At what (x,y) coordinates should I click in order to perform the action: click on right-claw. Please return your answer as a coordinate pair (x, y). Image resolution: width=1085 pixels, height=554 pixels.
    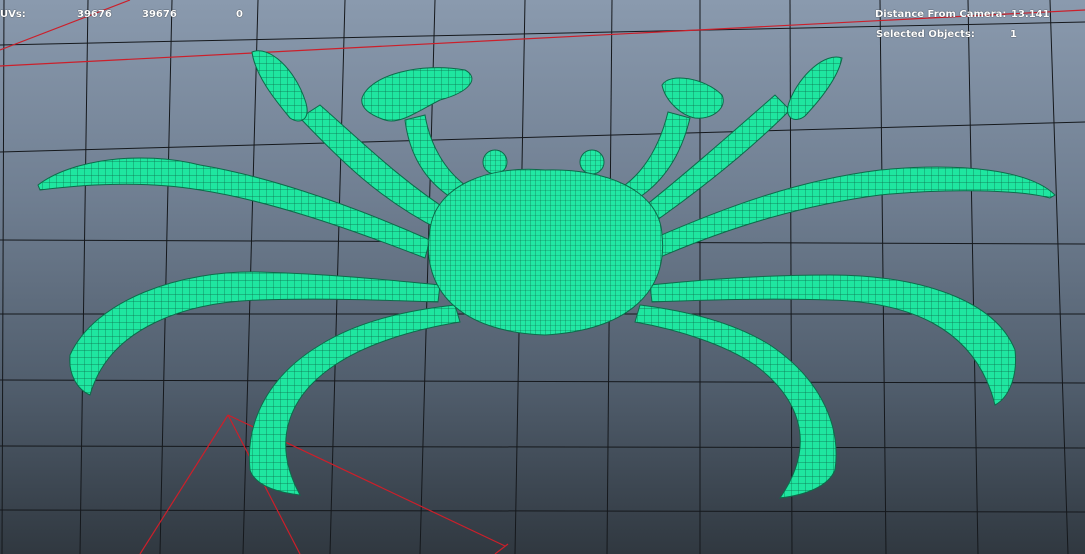
    Looking at the image, I should click on (815, 88).